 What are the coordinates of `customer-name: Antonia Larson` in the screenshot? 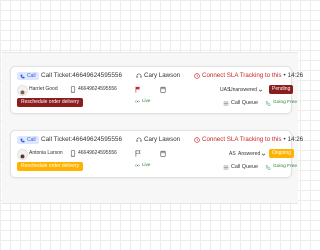 It's located at (46, 153).